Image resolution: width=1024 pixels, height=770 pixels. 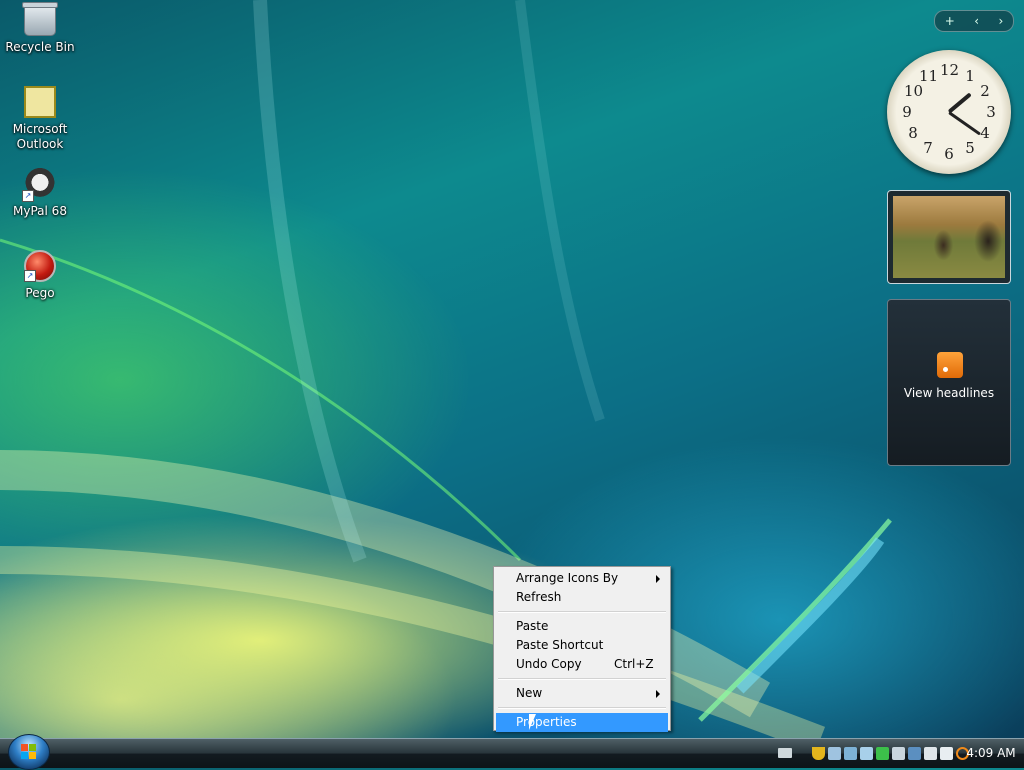 I want to click on desktop-icon-label: Microsoft Outlook, so click(x=40, y=136).